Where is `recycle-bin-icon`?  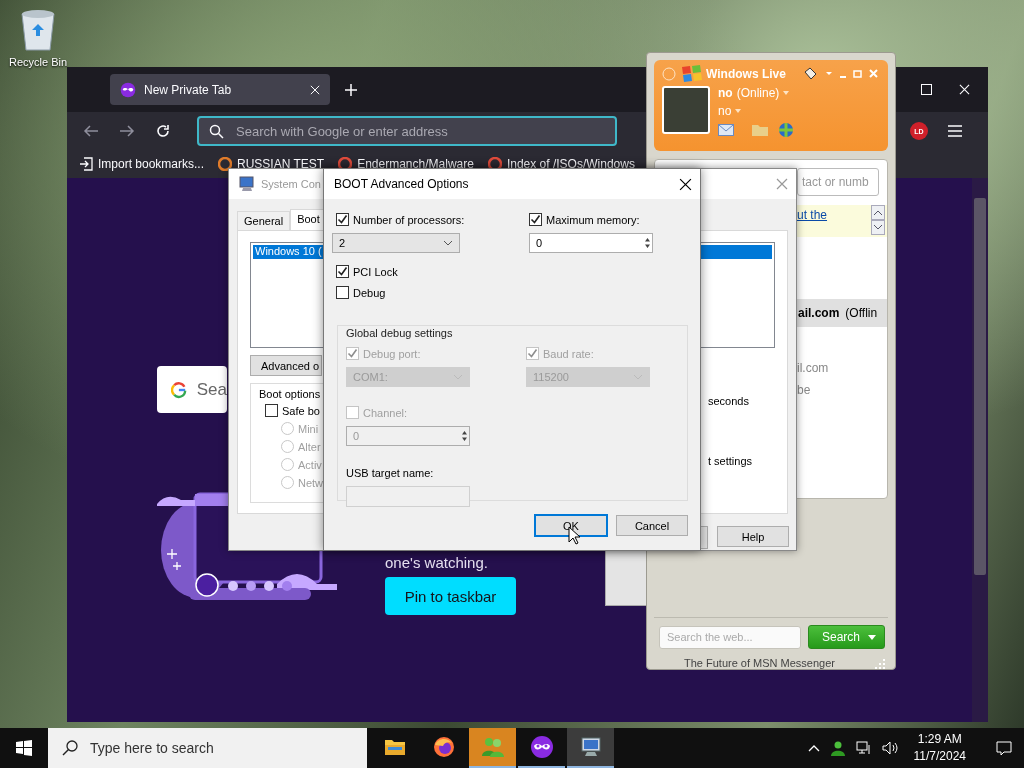
recycle-bin-icon is located at coordinates (38, 30).